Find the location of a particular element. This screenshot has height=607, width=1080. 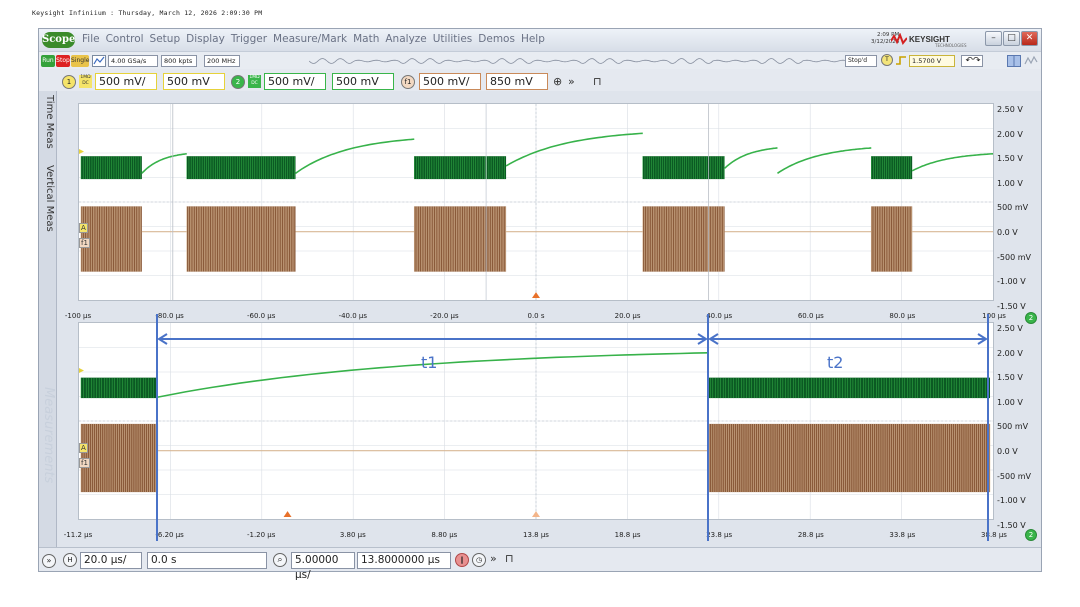

layout-icon is located at coordinates (1014, 61).